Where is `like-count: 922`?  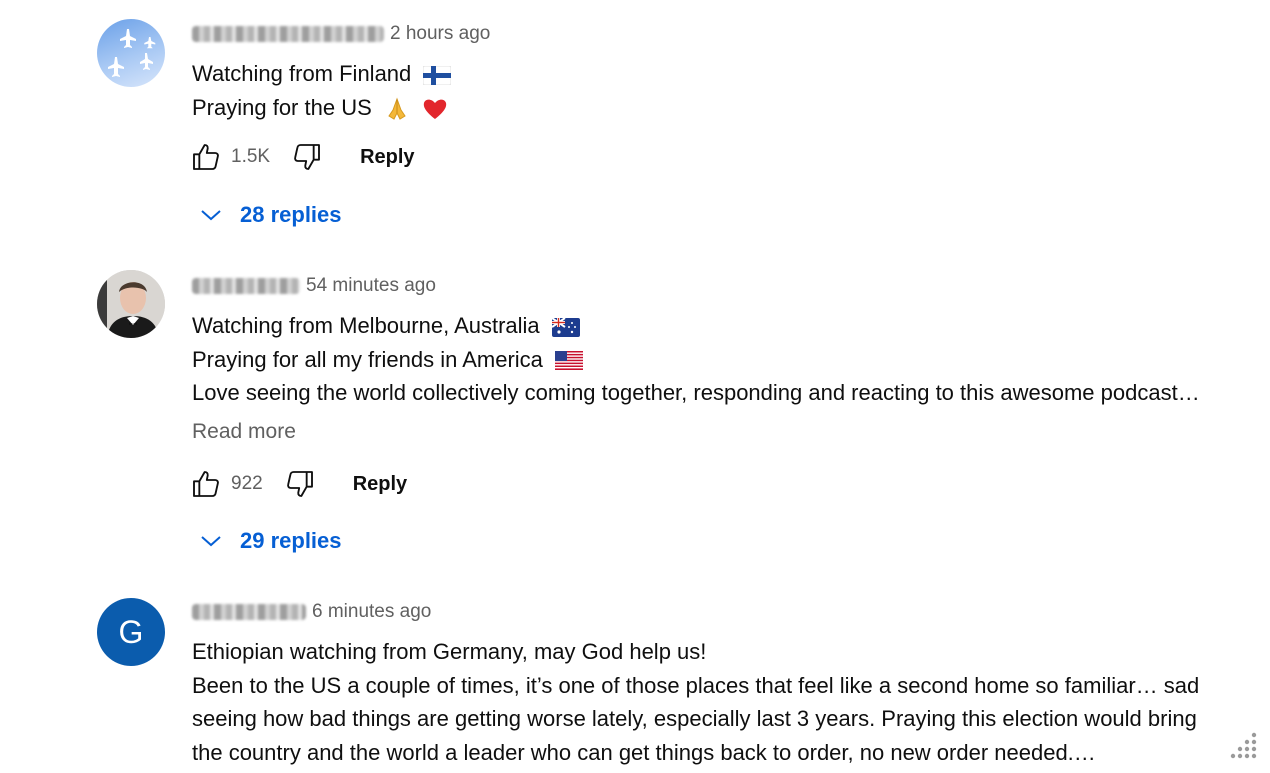
like-count: 922 is located at coordinates (247, 483).